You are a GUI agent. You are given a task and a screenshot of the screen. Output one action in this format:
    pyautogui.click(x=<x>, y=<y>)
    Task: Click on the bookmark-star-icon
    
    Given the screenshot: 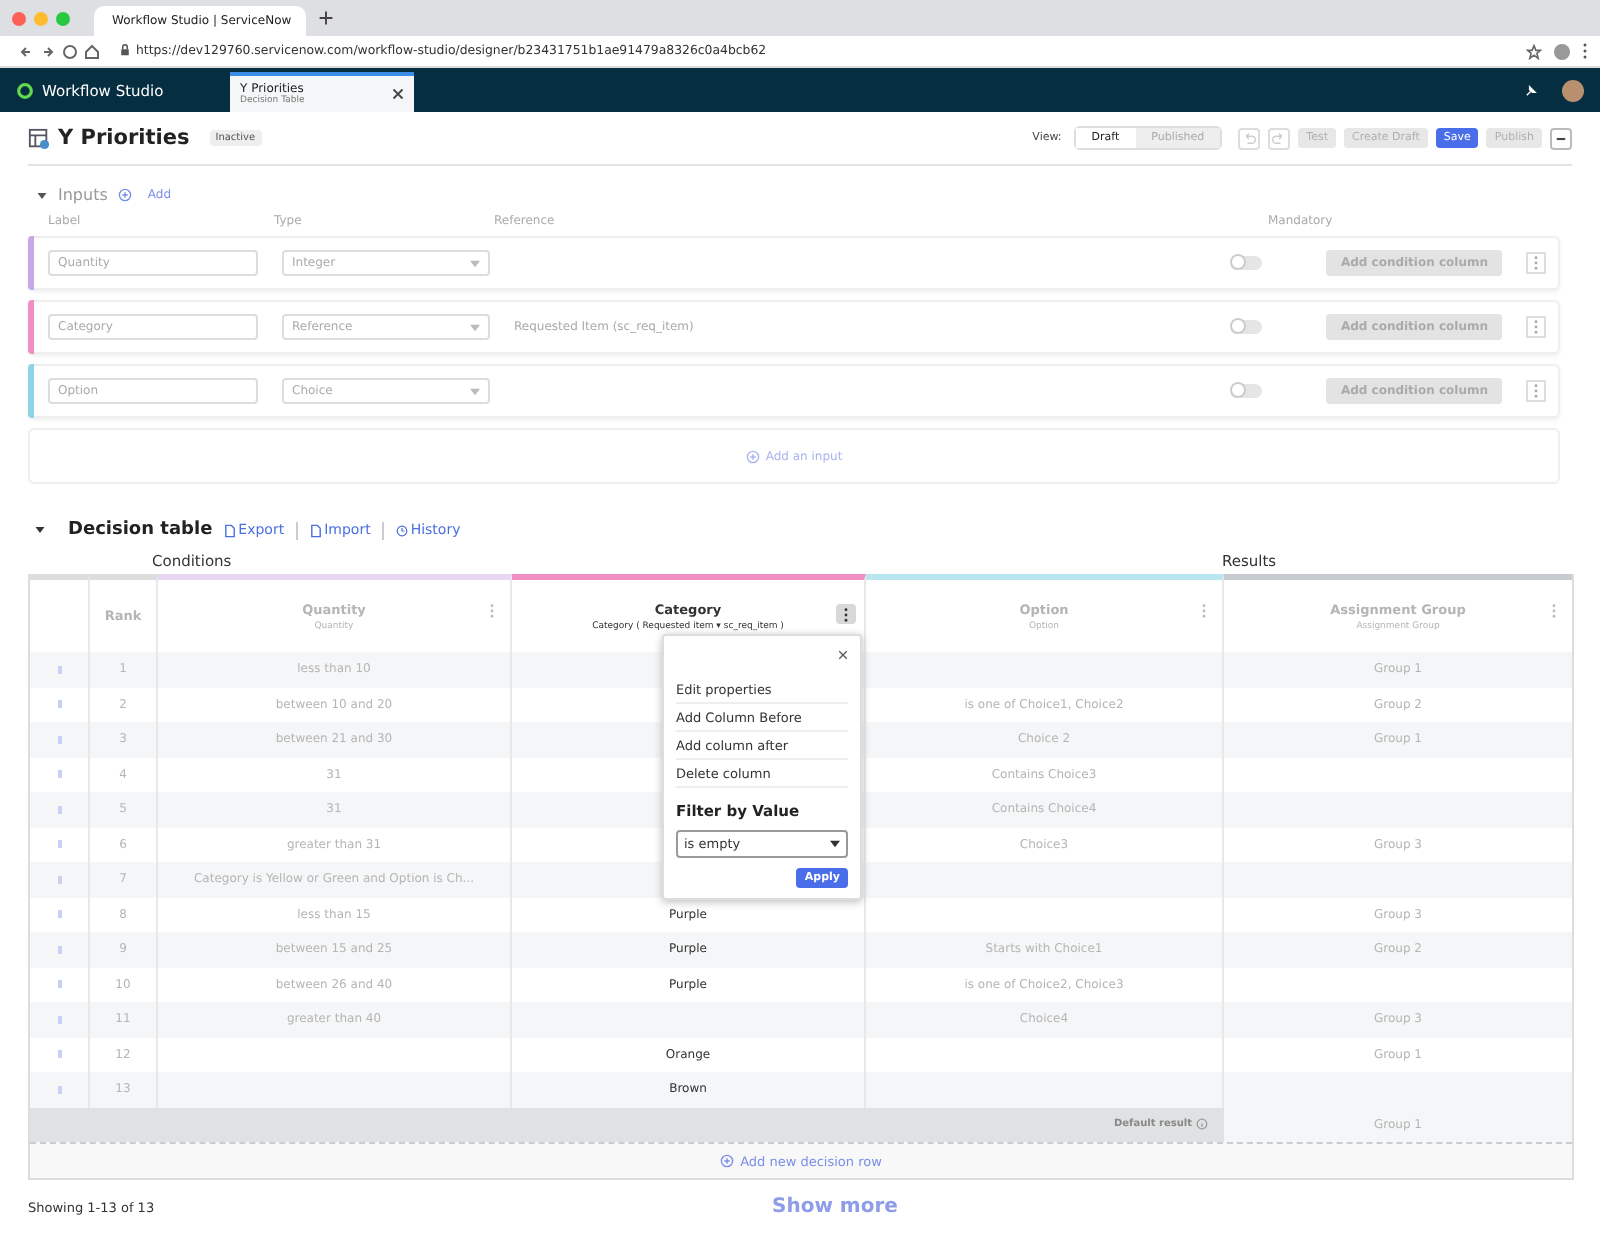 What is the action you would take?
    pyautogui.click(x=1534, y=51)
    